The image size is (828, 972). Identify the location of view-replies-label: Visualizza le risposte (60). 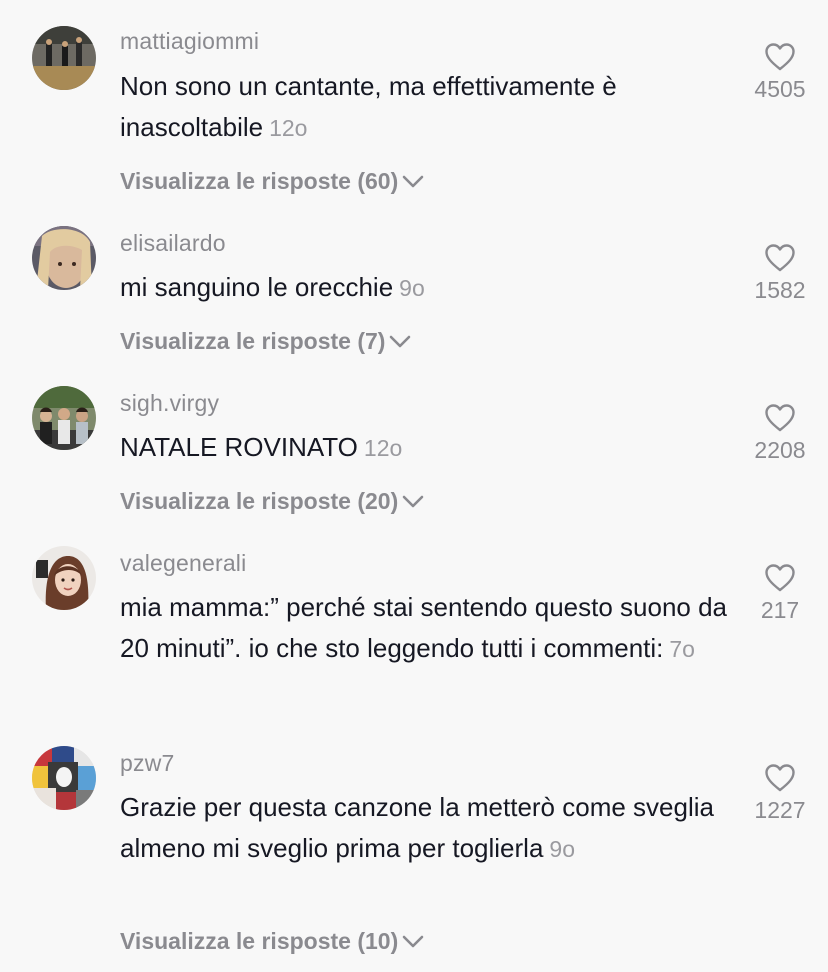
(259, 181).